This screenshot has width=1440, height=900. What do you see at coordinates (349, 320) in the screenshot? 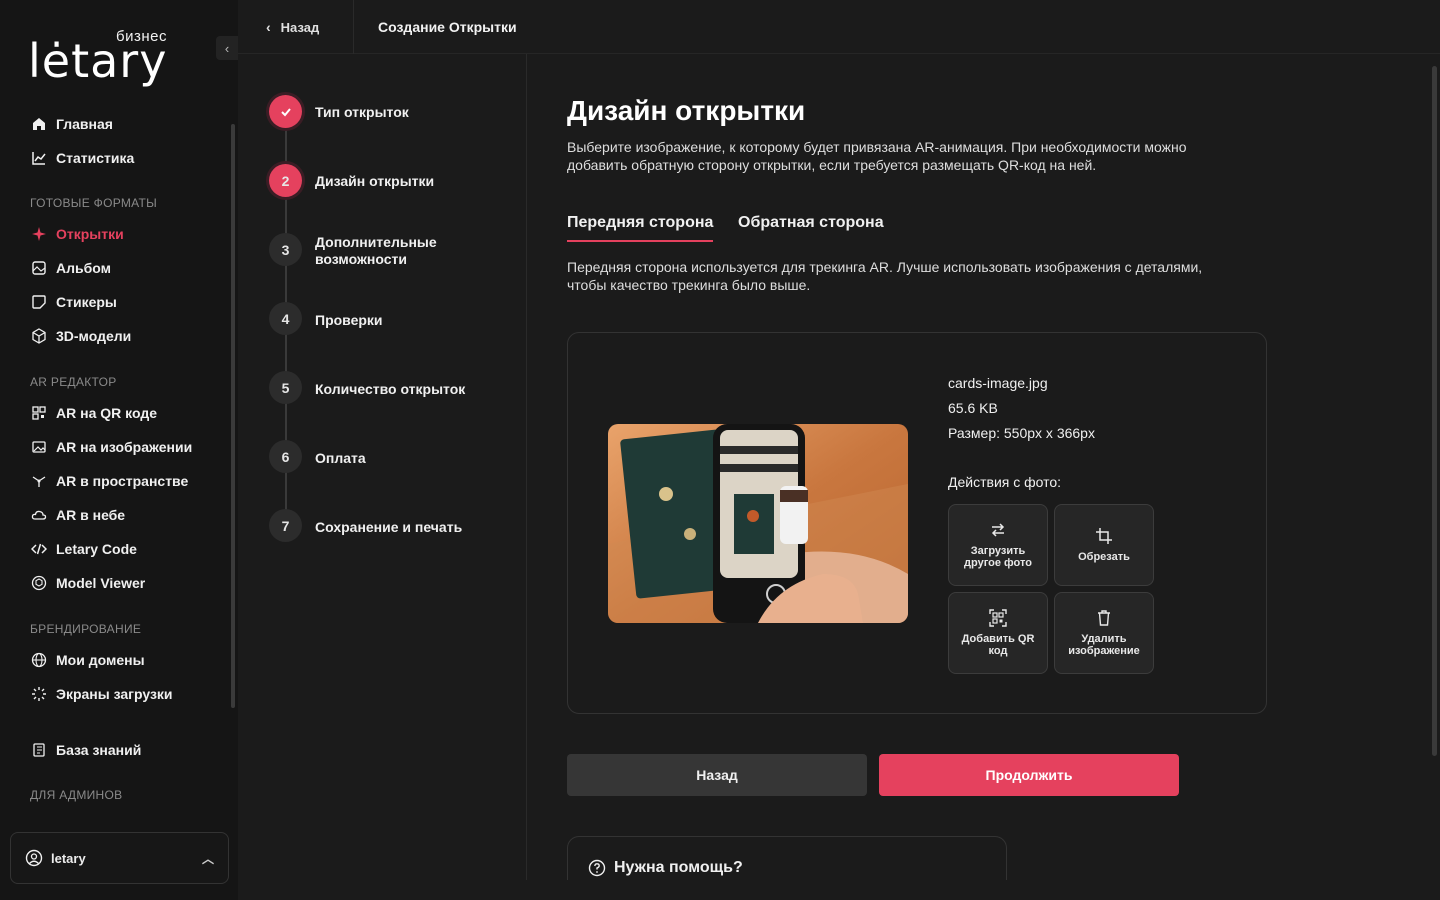
I see `step-4-label: Проверки` at bounding box center [349, 320].